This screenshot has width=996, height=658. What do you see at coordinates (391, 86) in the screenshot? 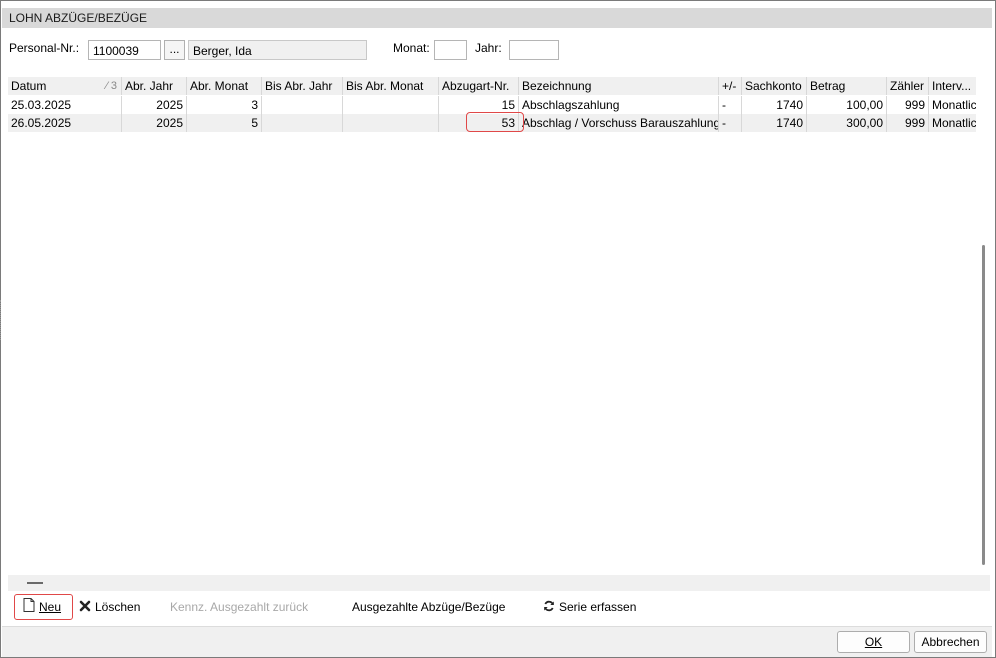
I see `col-header-bis-abr-monat: Bis Abr. Monat` at bounding box center [391, 86].